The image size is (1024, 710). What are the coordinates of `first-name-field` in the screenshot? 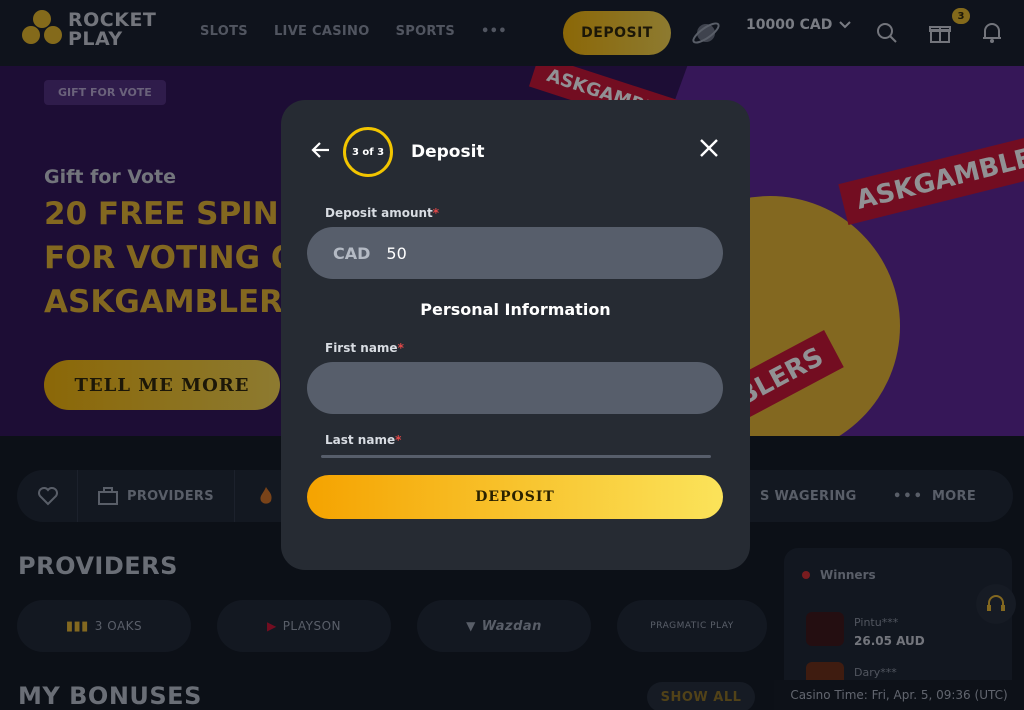 It's located at (515, 388).